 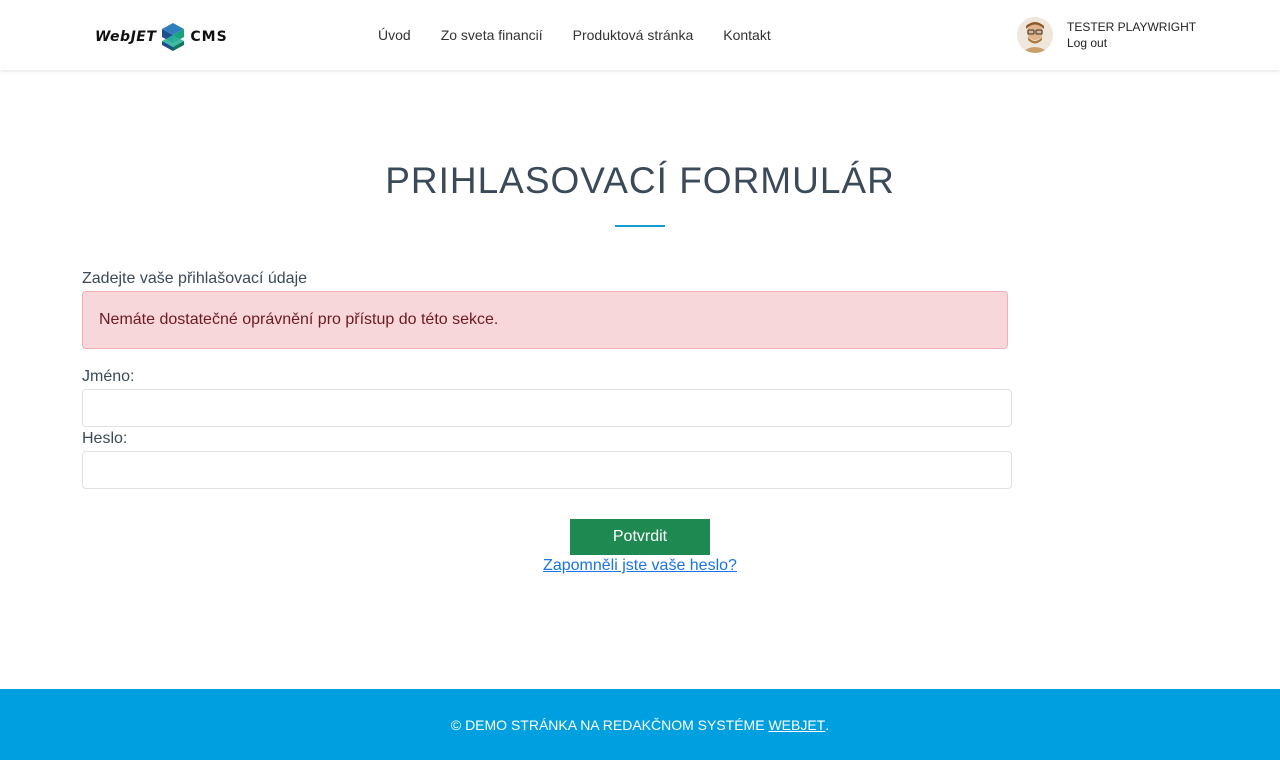 I want to click on site-logo: WebJET CMS, so click(x=161, y=37).